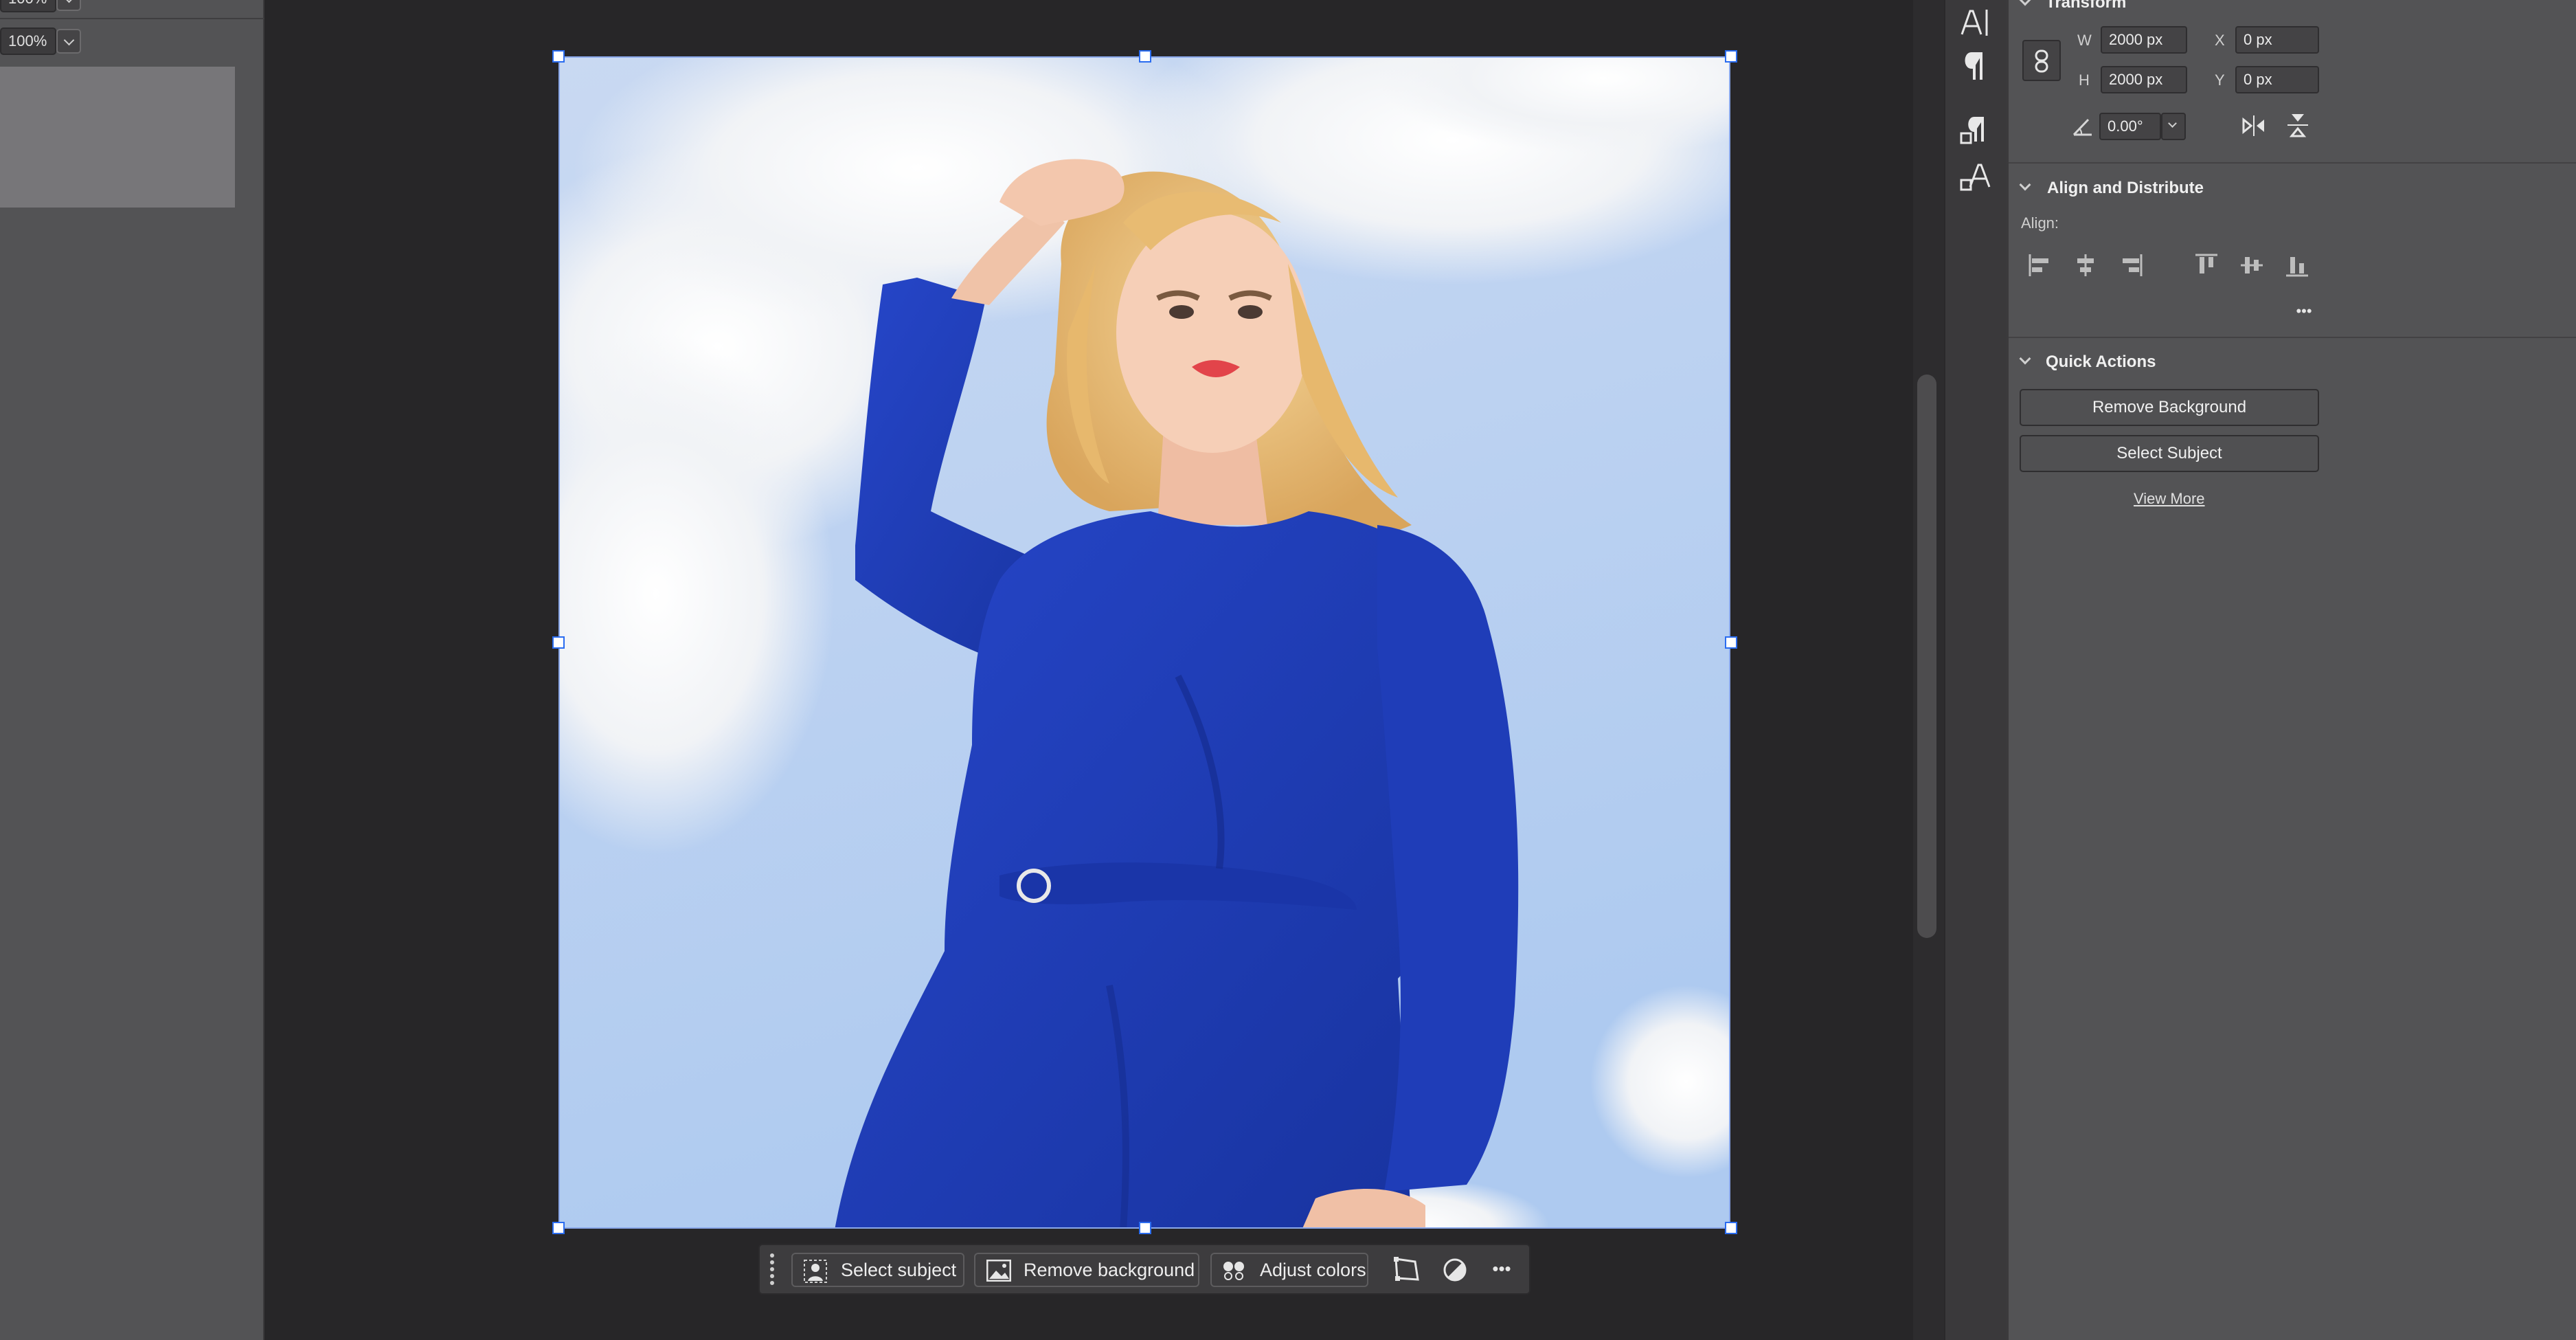  I want to click on width-field: 2000 px, so click(2144, 40).